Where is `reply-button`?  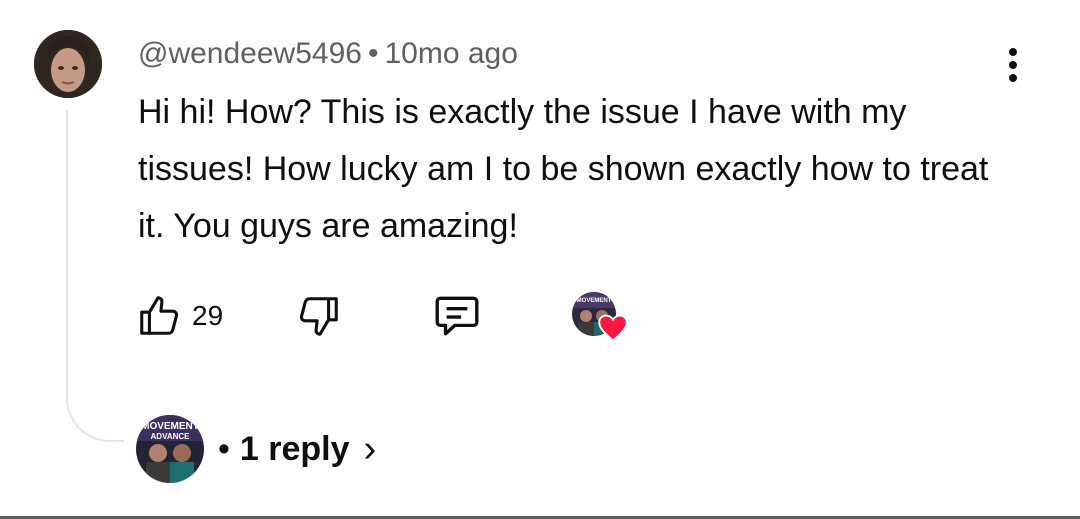 reply-button is located at coordinates (457, 316).